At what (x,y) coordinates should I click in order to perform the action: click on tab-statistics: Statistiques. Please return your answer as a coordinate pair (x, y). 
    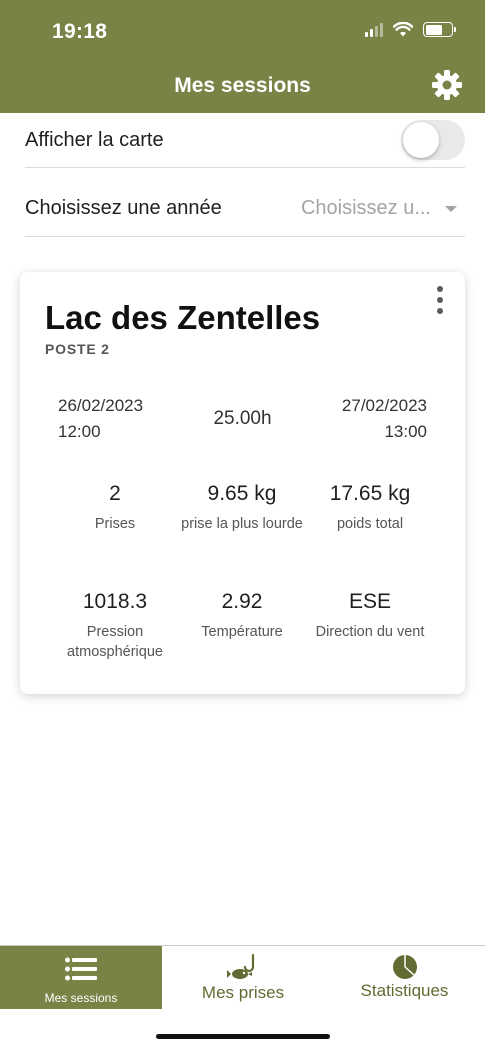
    Looking at the image, I should click on (404, 977).